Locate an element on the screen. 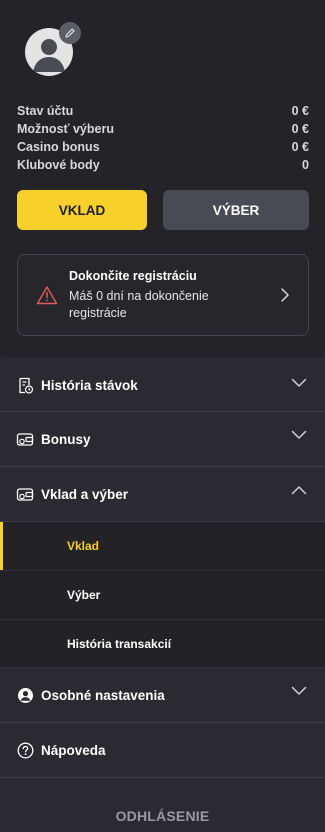 Image resolution: width=325 pixels, height=832 pixels. registration-title: Dokončite registráciu is located at coordinates (133, 276).